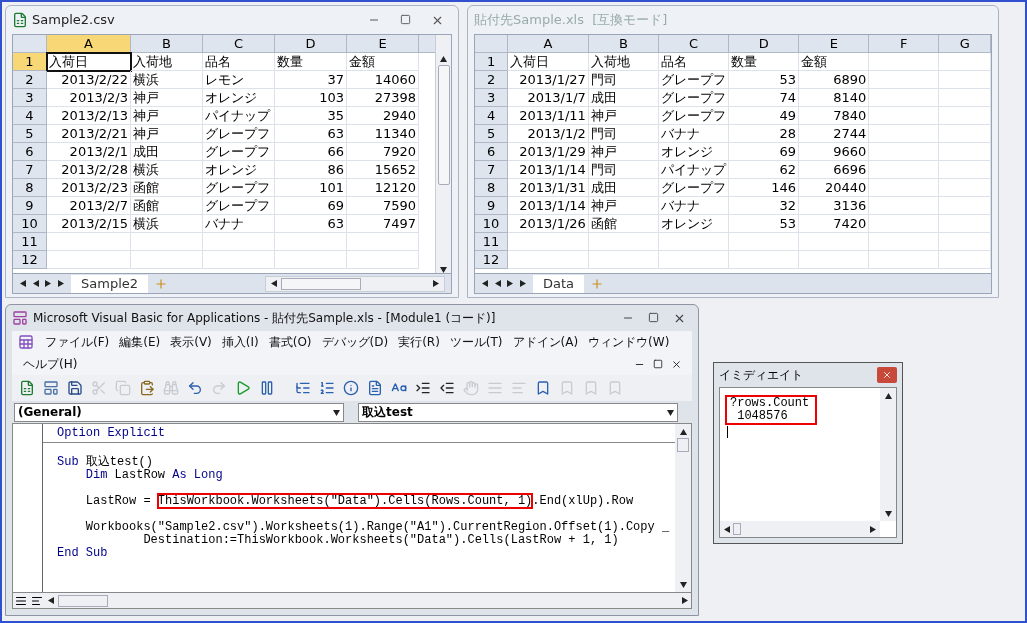 The width and height of the screenshot is (1027, 623). I want to click on outdent-icon, so click(447, 388).